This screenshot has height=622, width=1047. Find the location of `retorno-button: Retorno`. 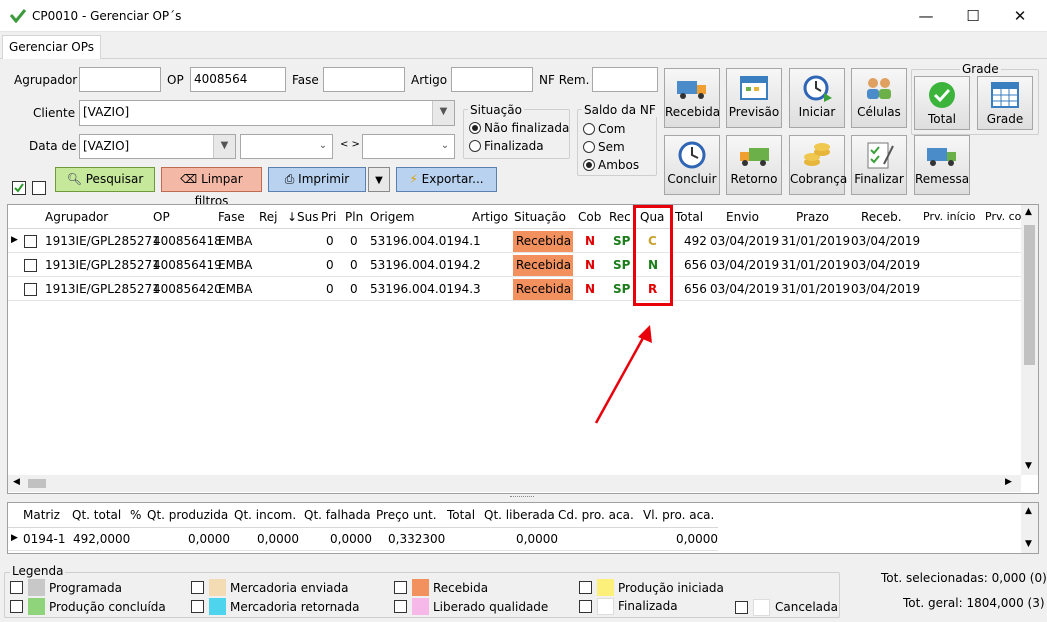

retorno-button: Retorno is located at coordinates (754, 165).